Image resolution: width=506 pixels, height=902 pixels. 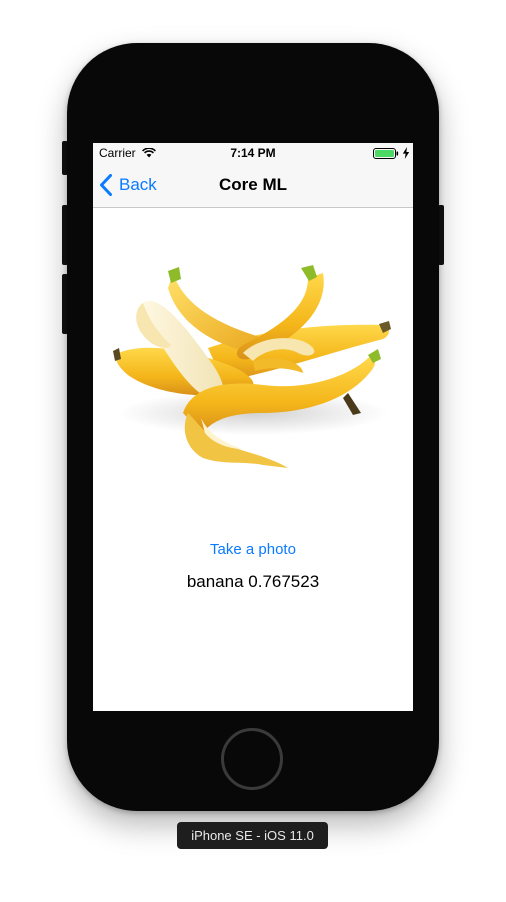 I want to click on classification-result: banana 0.767523, so click(x=253, y=581).